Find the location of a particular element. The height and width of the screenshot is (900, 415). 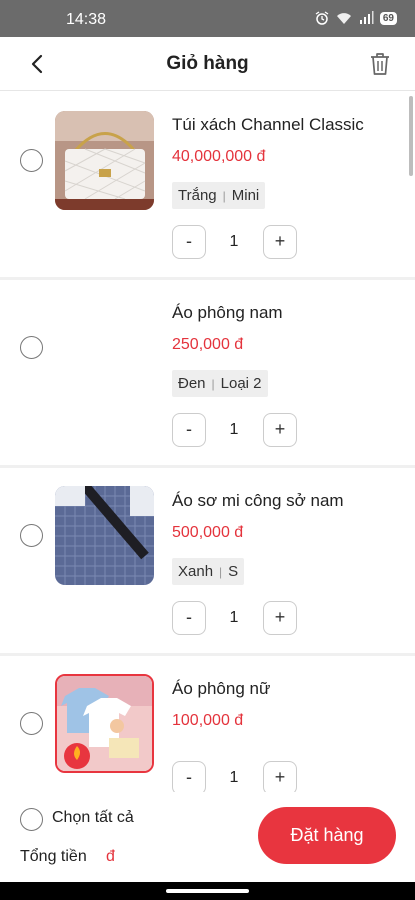

variant-color: Trắng is located at coordinates (197, 195).